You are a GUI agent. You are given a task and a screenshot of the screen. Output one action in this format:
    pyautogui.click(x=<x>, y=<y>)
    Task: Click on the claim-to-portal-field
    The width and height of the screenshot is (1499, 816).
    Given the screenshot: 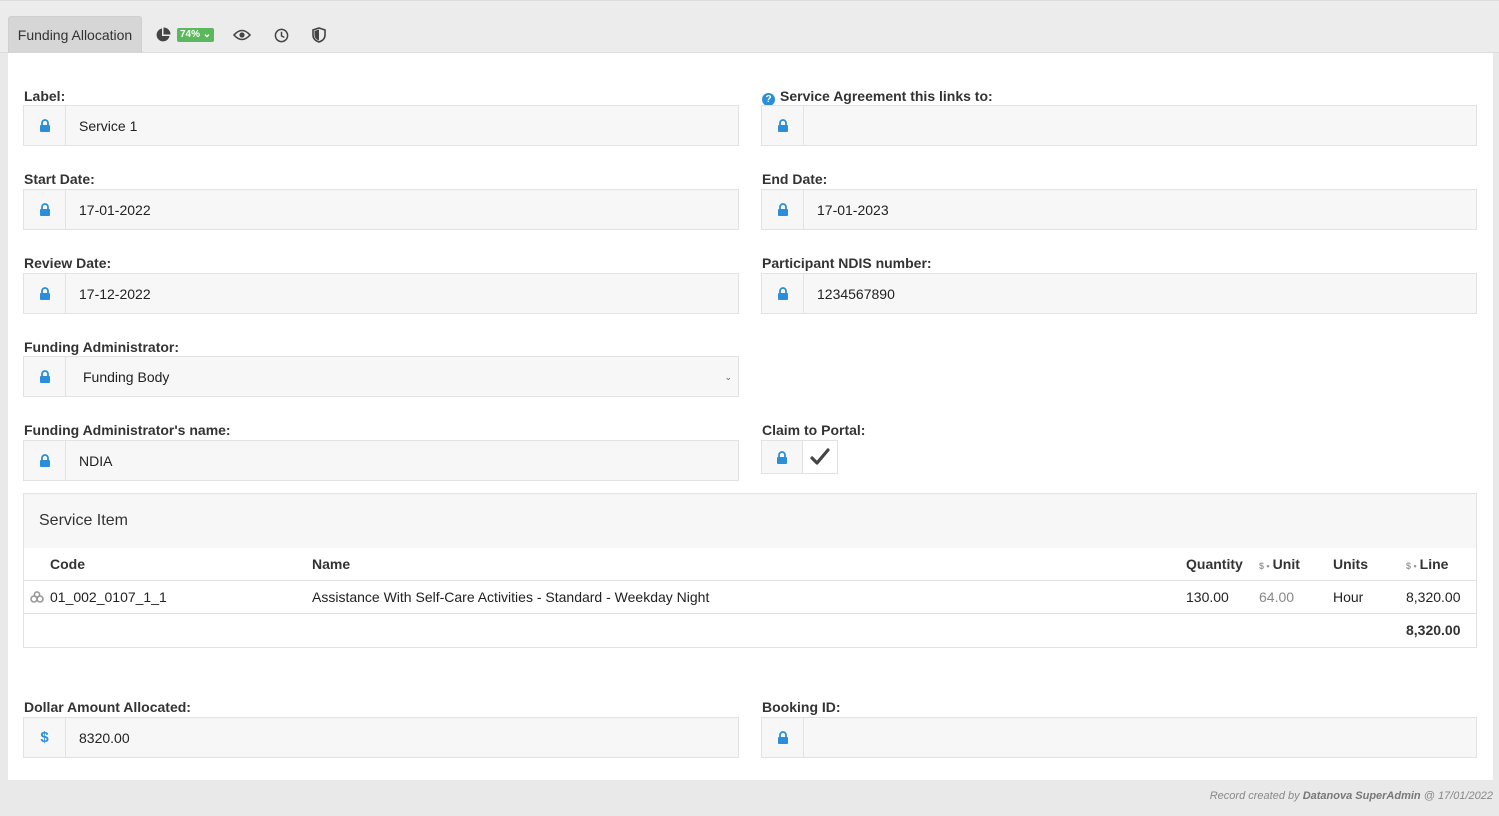 What is the action you would take?
    pyautogui.click(x=799, y=457)
    